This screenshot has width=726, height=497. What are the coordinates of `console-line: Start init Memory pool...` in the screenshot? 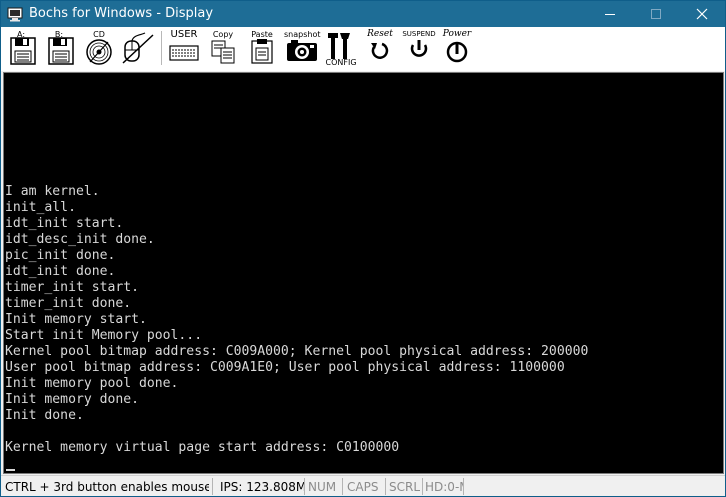 It's located at (104, 335).